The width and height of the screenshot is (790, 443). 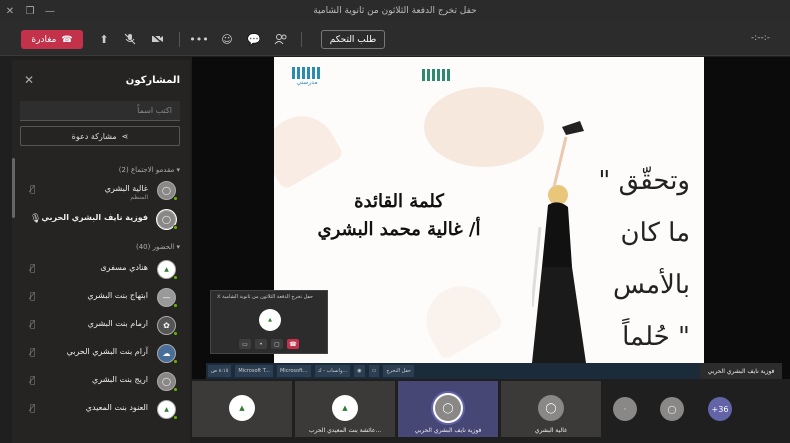 What do you see at coordinates (101, 192) in the screenshot?
I see `participant-row: 🎙̸ غالية البشري المنظم ◯` at bounding box center [101, 192].